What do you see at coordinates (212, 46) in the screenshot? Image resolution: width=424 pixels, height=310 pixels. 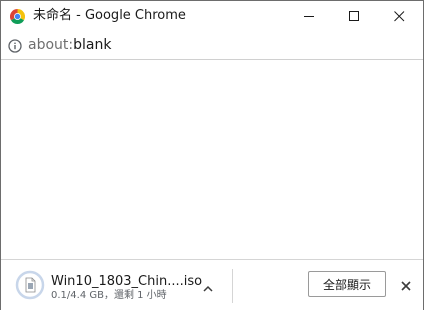 I see `address-bar: about:blank` at bounding box center [212, 46].